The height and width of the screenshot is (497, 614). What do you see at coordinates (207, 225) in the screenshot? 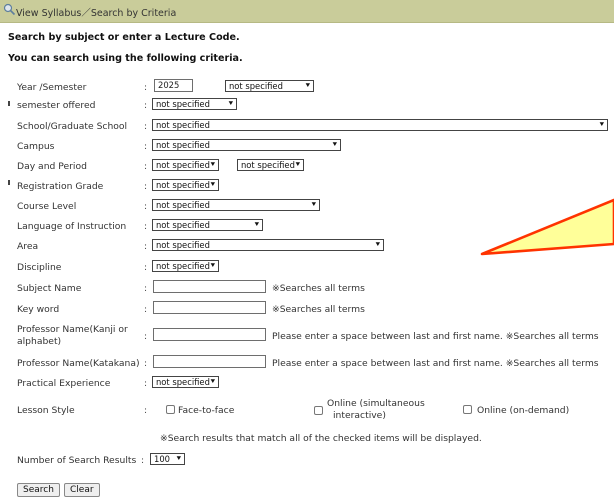
I see `language-select: not specified ⯆` at bounding box center [207, 225].